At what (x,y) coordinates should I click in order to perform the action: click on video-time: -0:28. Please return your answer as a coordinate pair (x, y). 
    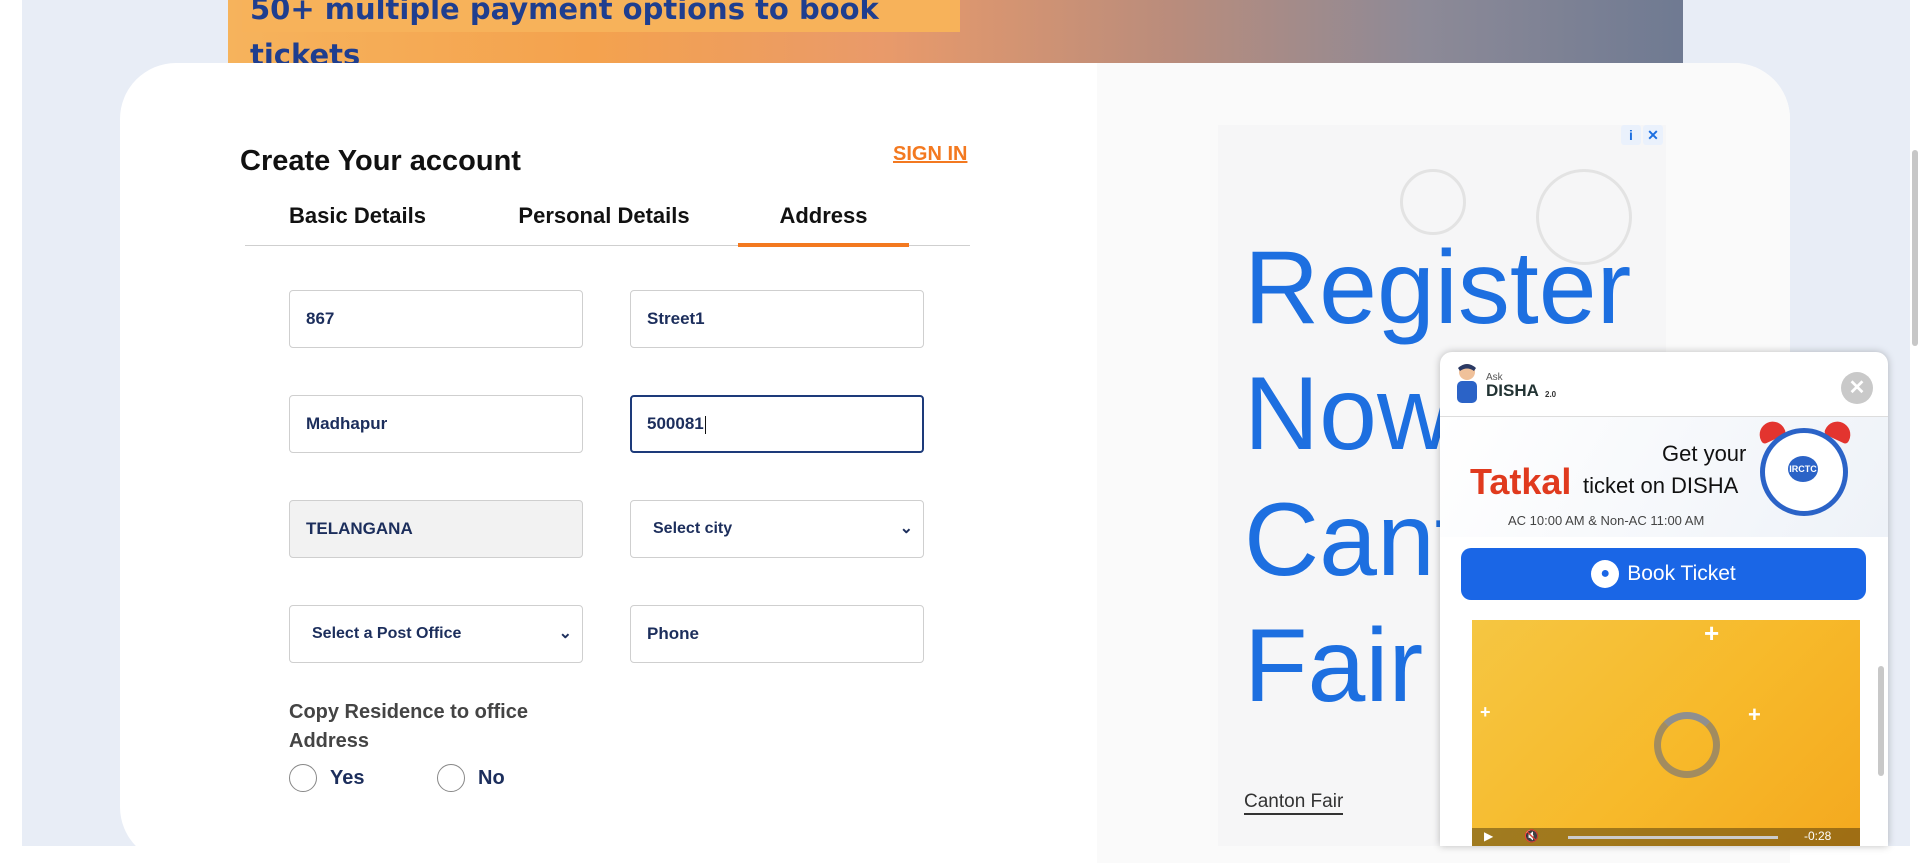
    Looking at the image, I should click on (1818, 836).